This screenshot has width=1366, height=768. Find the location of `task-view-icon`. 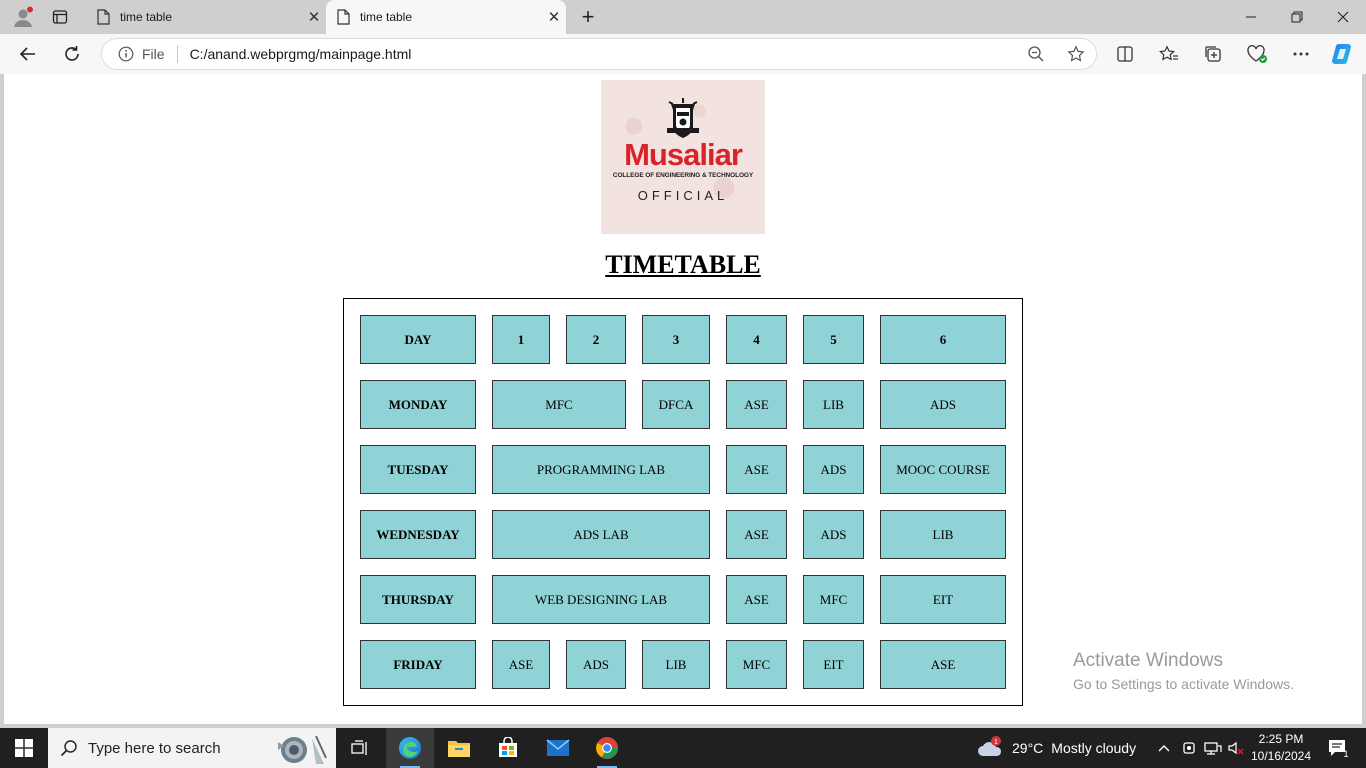

task-view-icon is located at coordinates (360, 748).